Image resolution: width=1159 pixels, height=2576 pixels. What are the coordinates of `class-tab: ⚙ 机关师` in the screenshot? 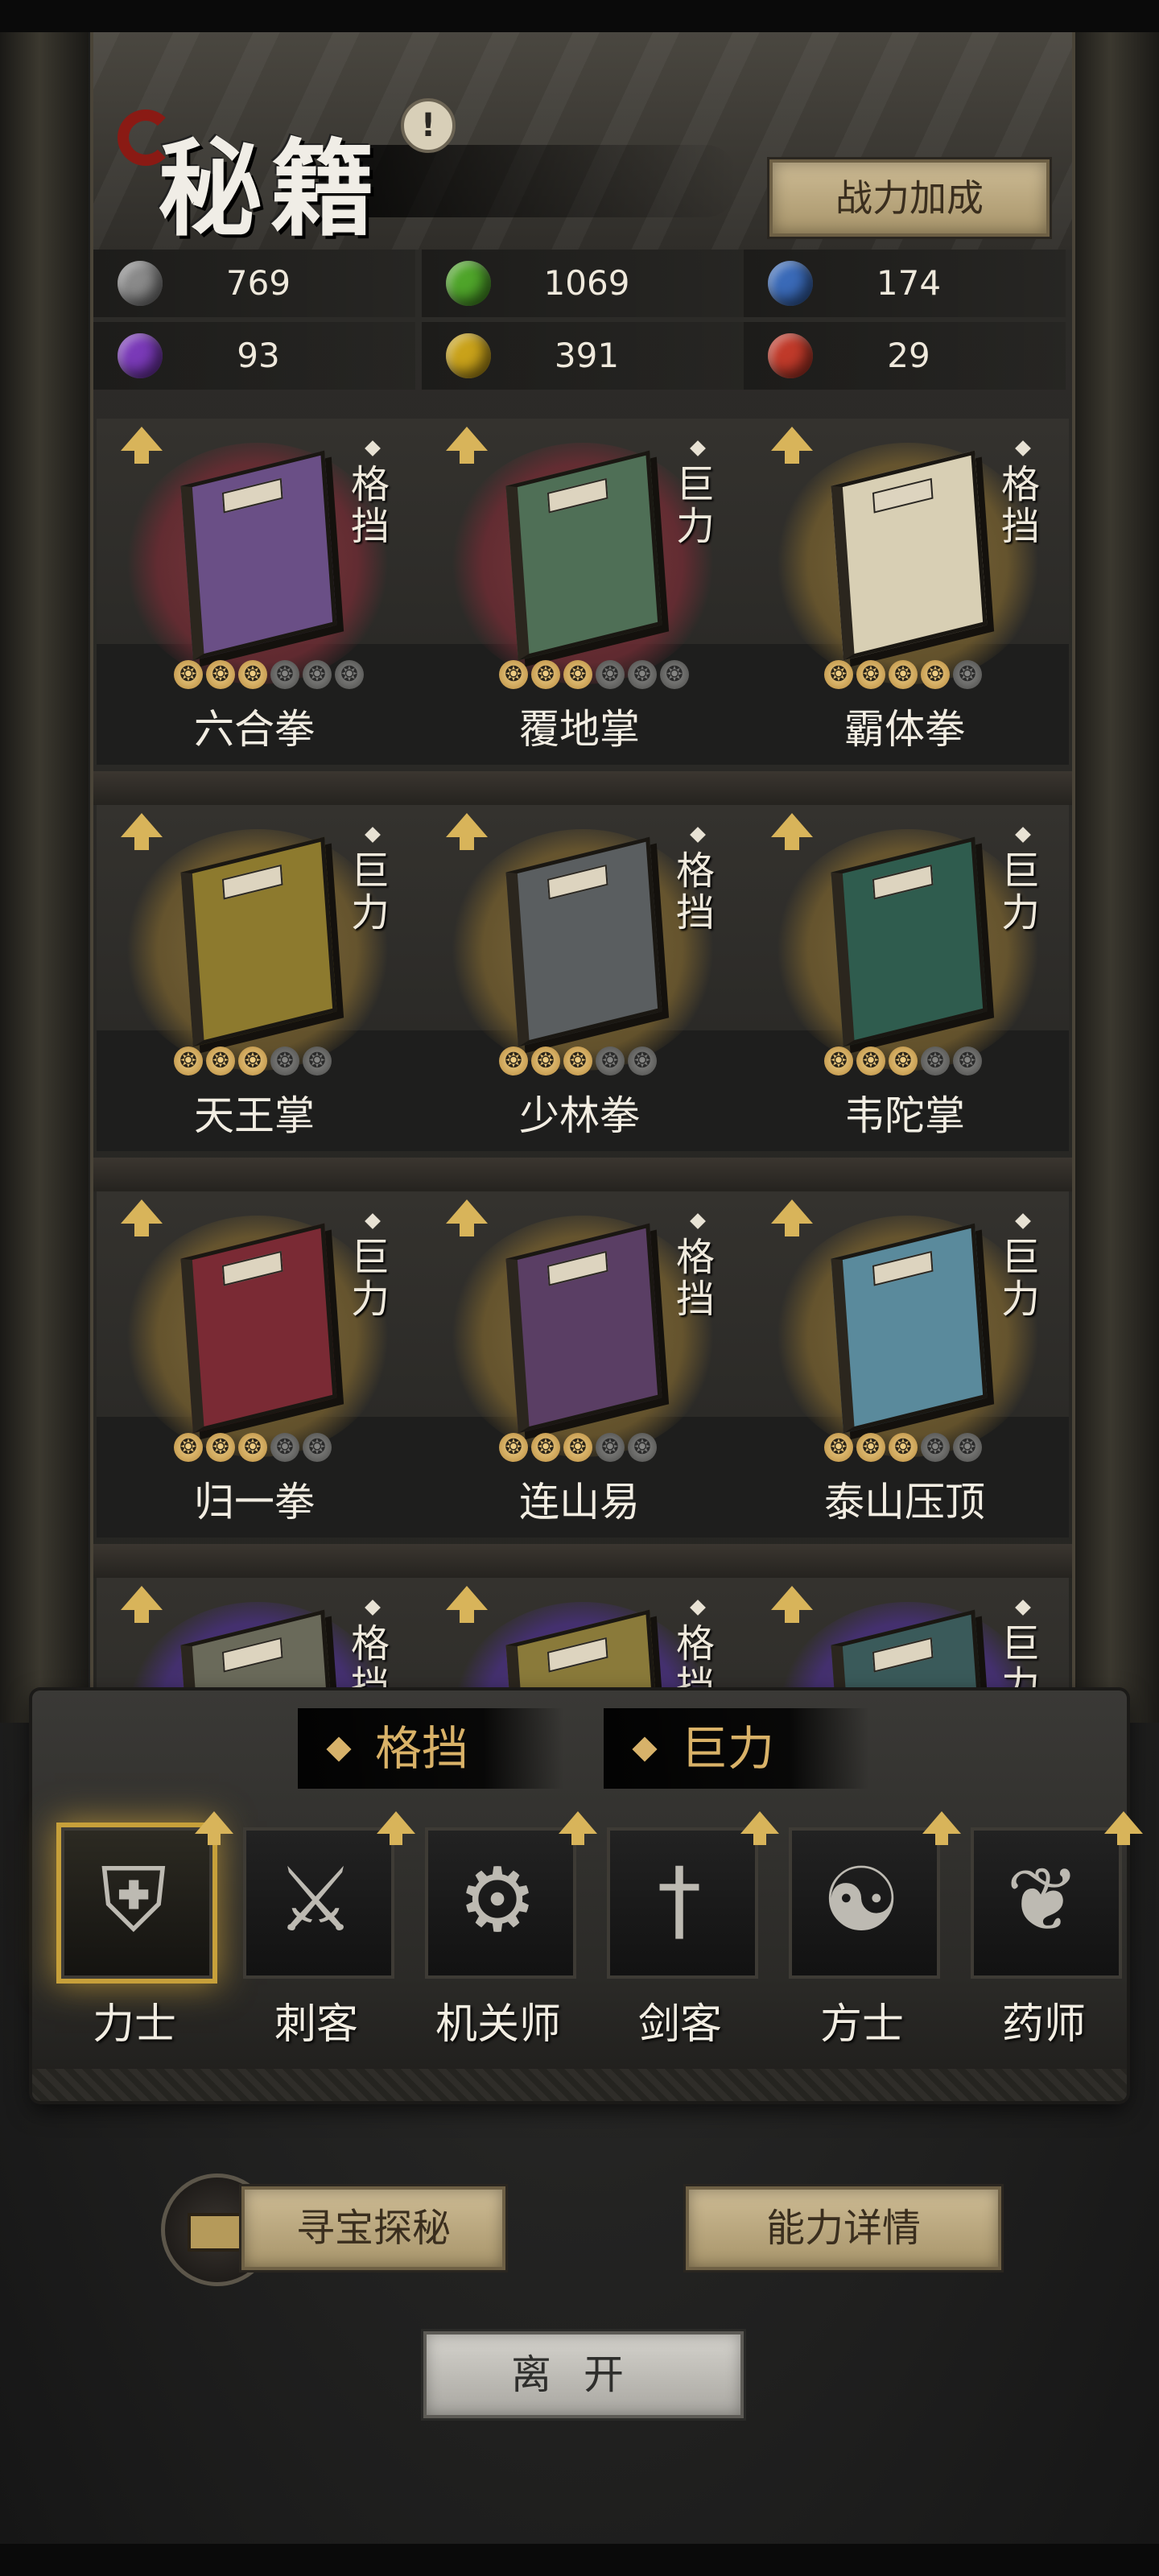 It's located at (505, 1936).